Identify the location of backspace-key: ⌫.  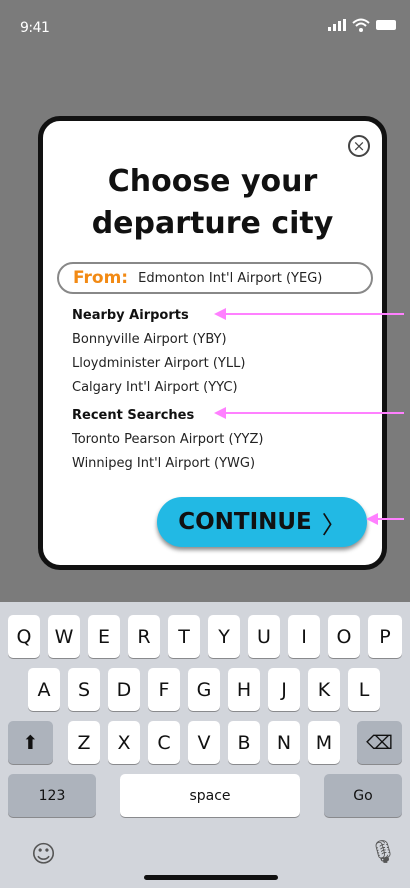
(379, 742).